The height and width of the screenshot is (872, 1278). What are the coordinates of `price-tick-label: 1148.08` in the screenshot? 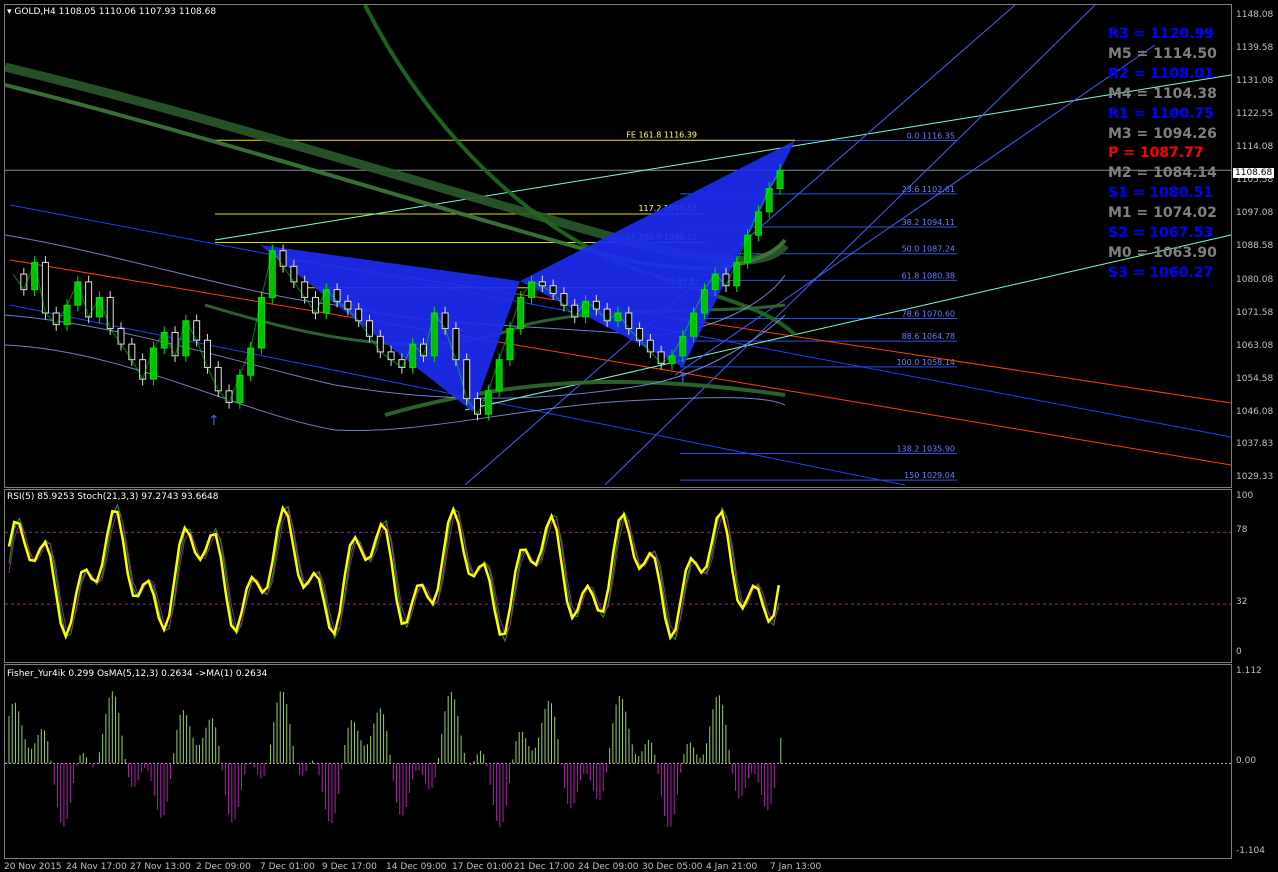 It's located at (1255, 15).